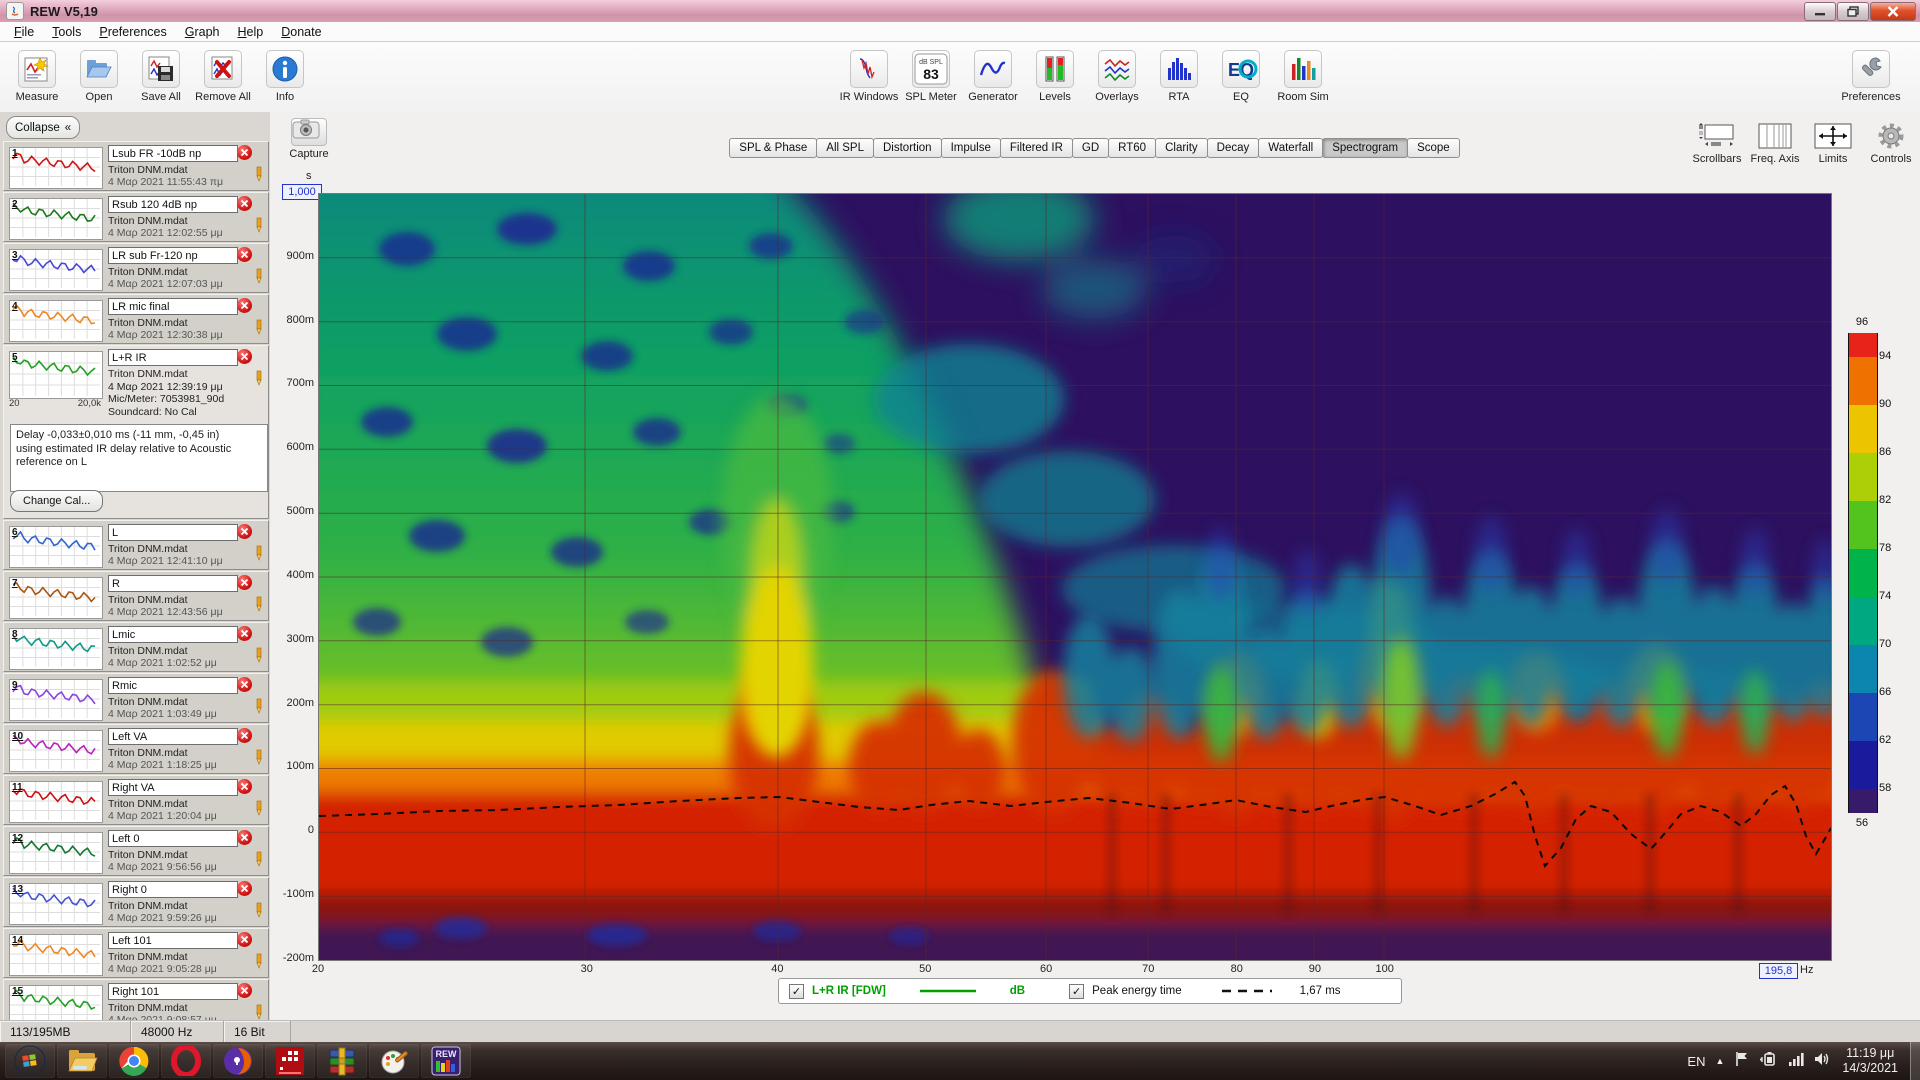 The height and width of the screenshot is (1080, 1920). What do you see at coordinates (1820, 11) in the screenshot?
I see `minimize-button` at bounding box center [1820, 11].